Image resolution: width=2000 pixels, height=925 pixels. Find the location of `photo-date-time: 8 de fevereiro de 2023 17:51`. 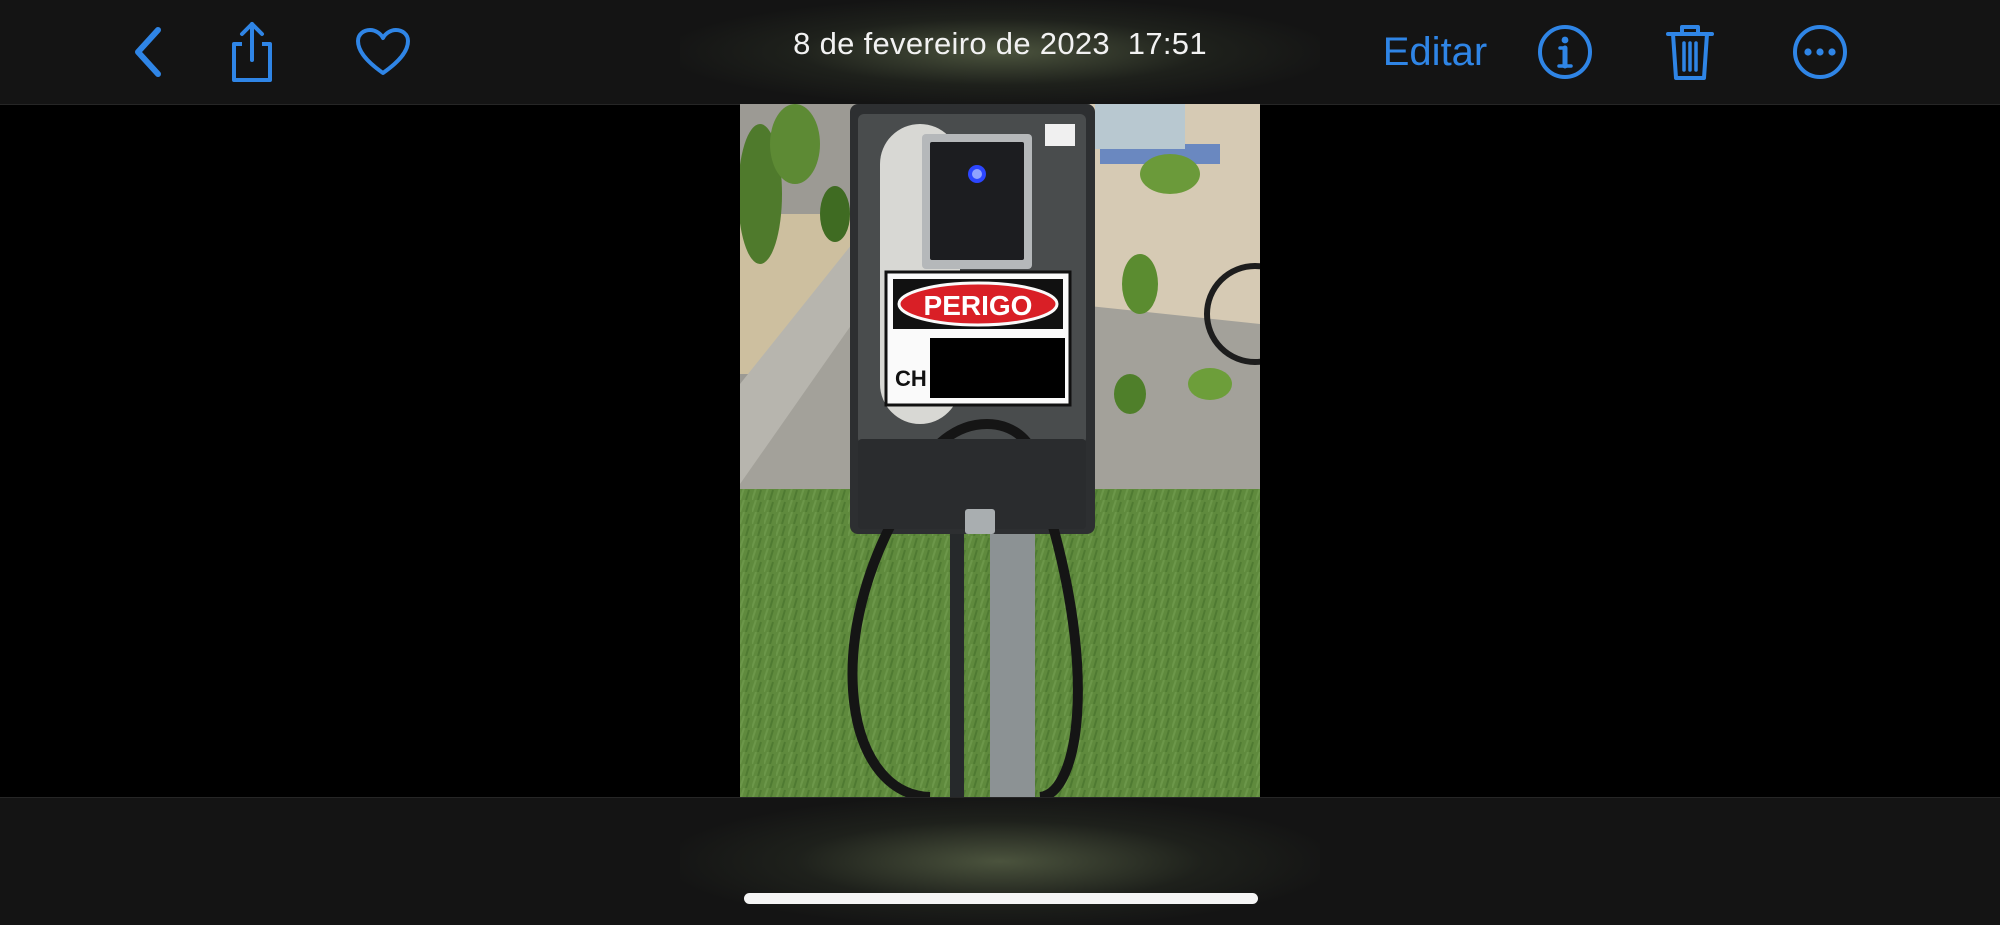

photo-date-time: 8 de fevereiro de 2023 17:51 is located at coordinates (1000, 44).